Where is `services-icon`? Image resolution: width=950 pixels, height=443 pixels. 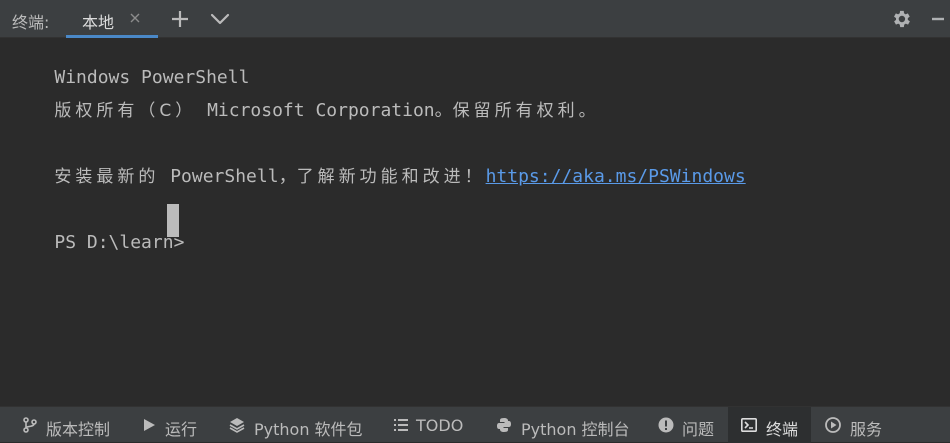 services-icon is located at coordinates (833, 425).